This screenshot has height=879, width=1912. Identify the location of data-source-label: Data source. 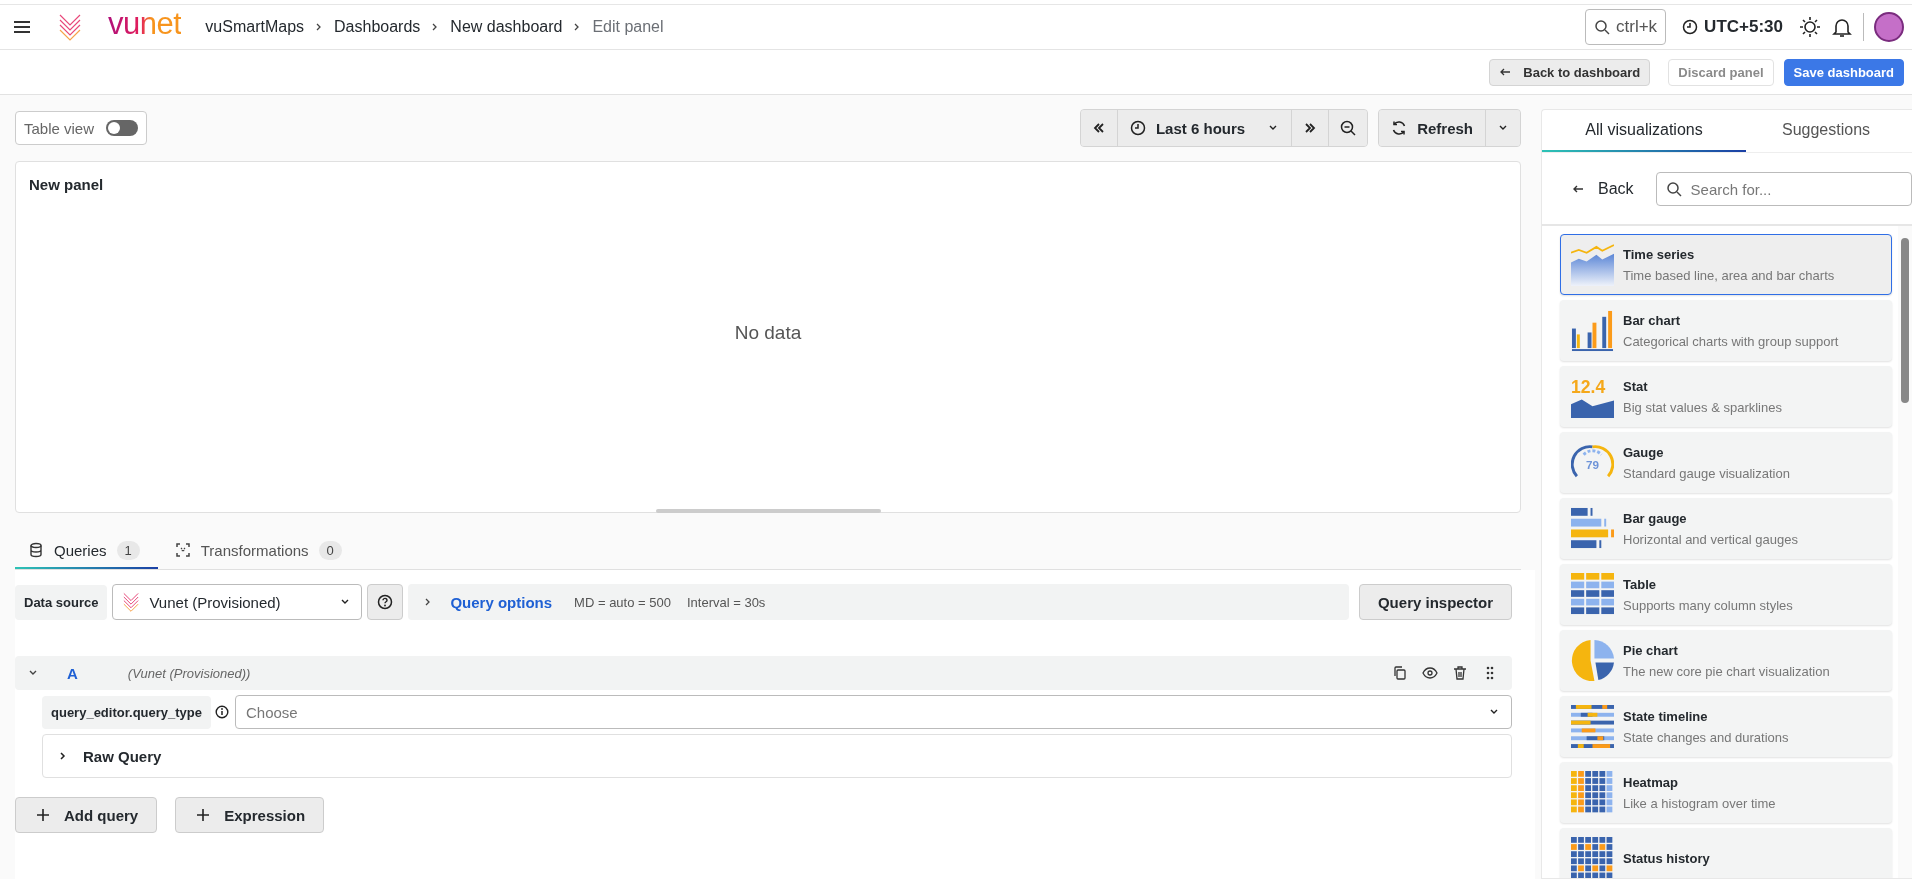
(61, 602).